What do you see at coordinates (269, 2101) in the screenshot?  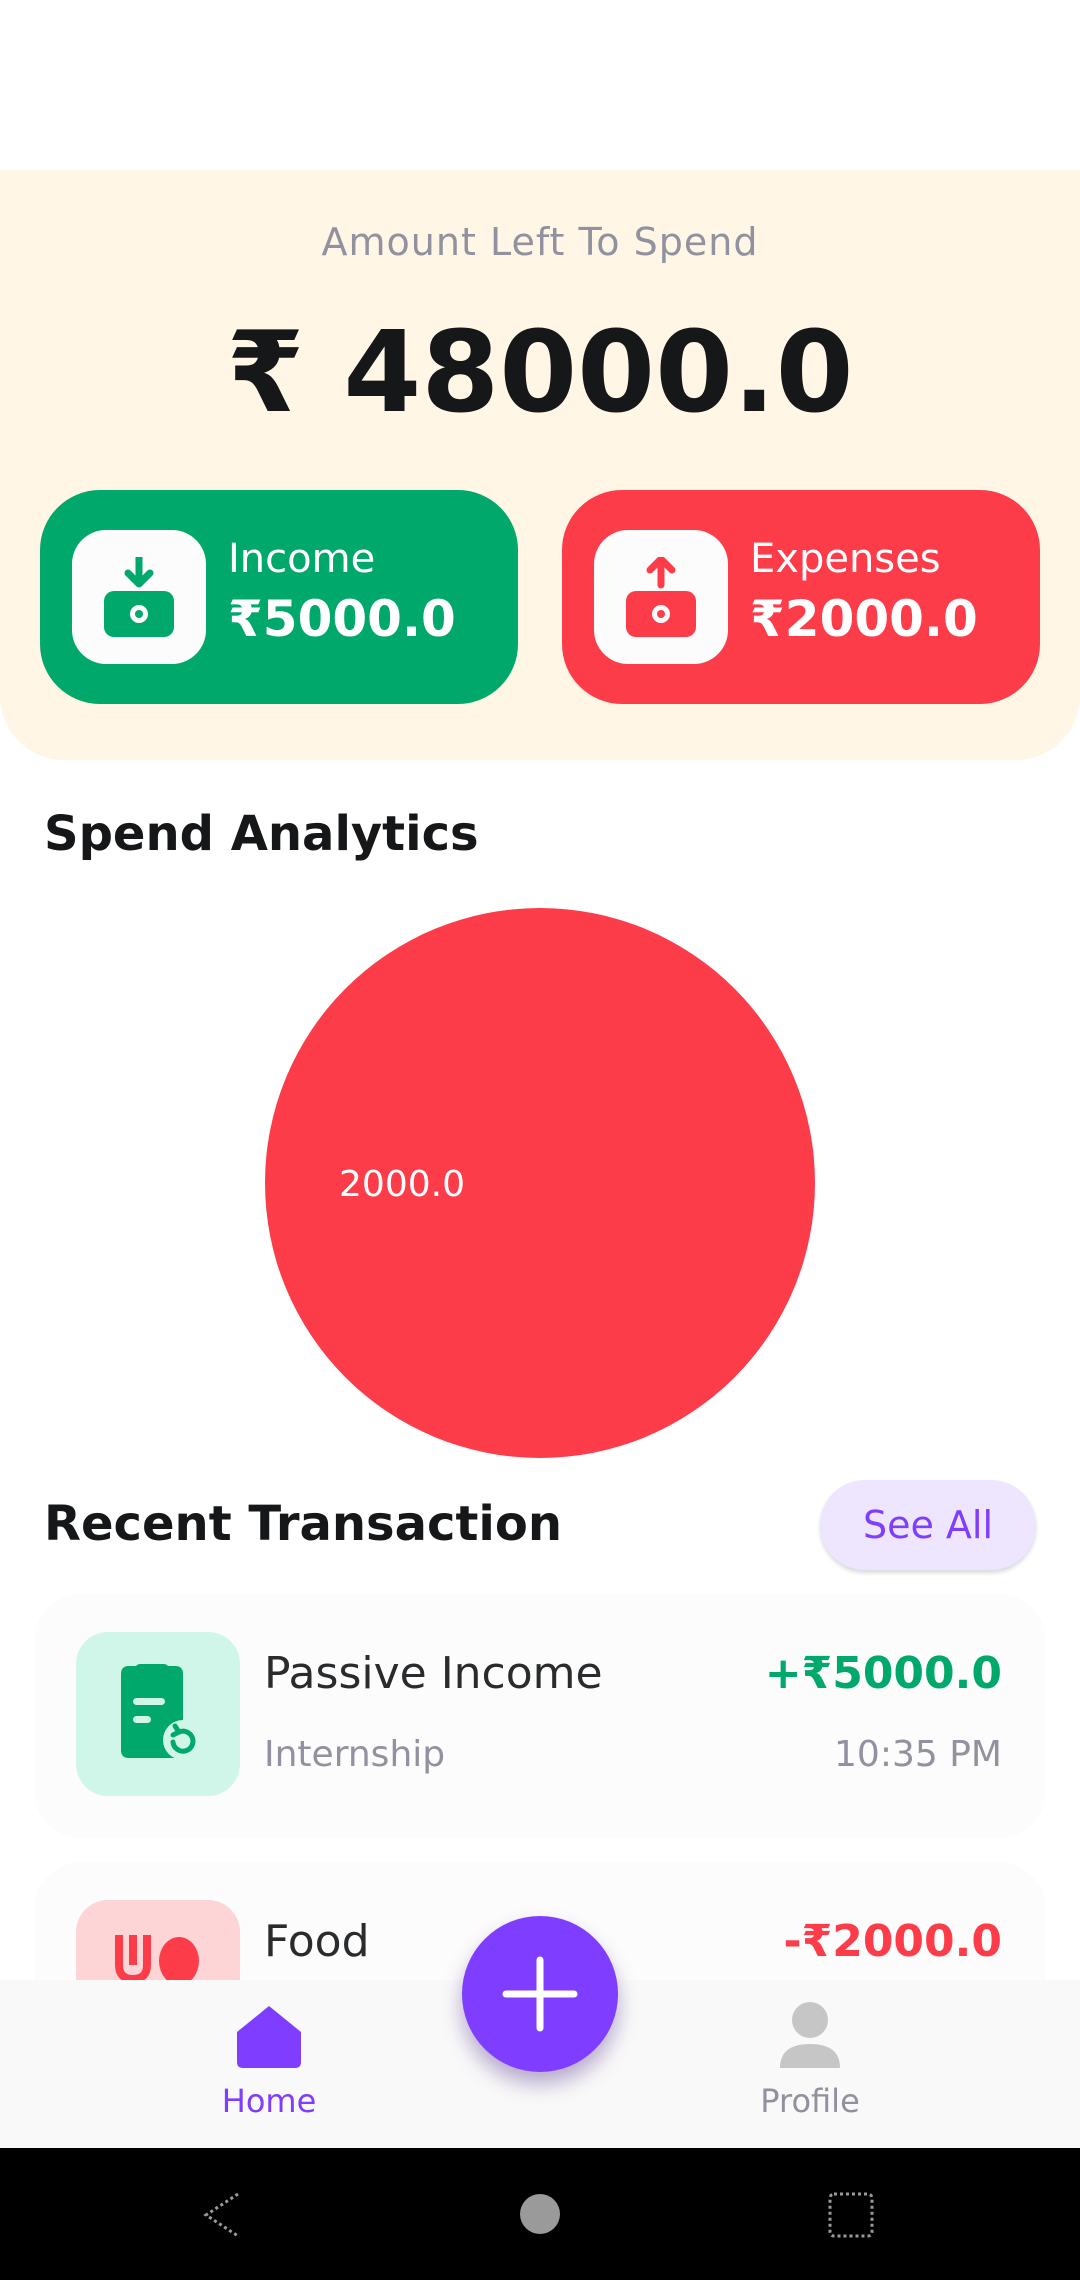 I see `nav-home-label: Home` at bounding box center [269, 2101].